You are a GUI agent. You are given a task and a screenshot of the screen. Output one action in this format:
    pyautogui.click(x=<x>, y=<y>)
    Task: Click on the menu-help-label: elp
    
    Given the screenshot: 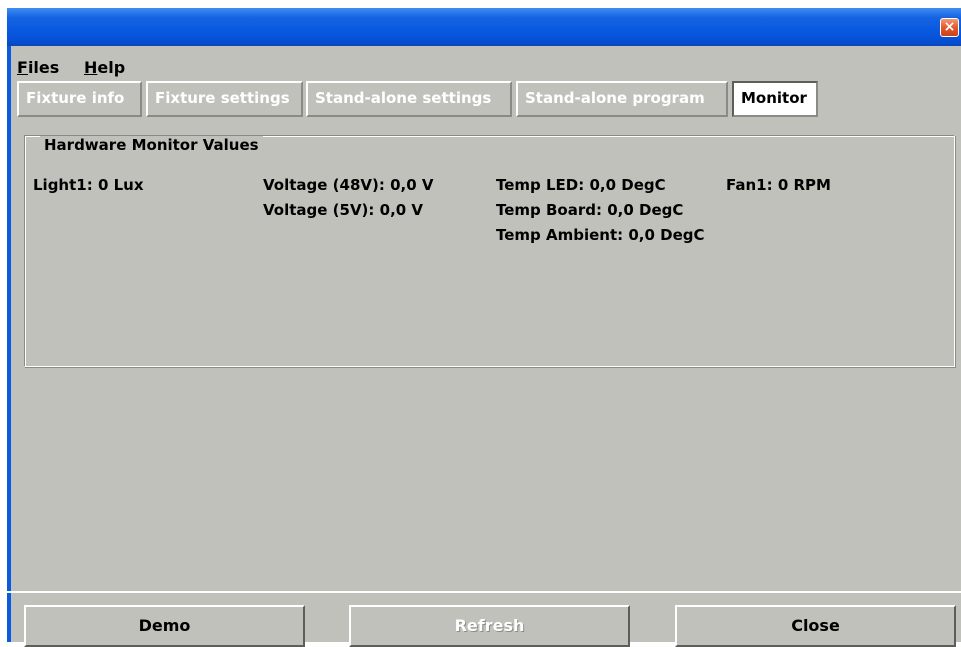 What is the action you would take?
    pyautogui.click(x=111, y=67)
    